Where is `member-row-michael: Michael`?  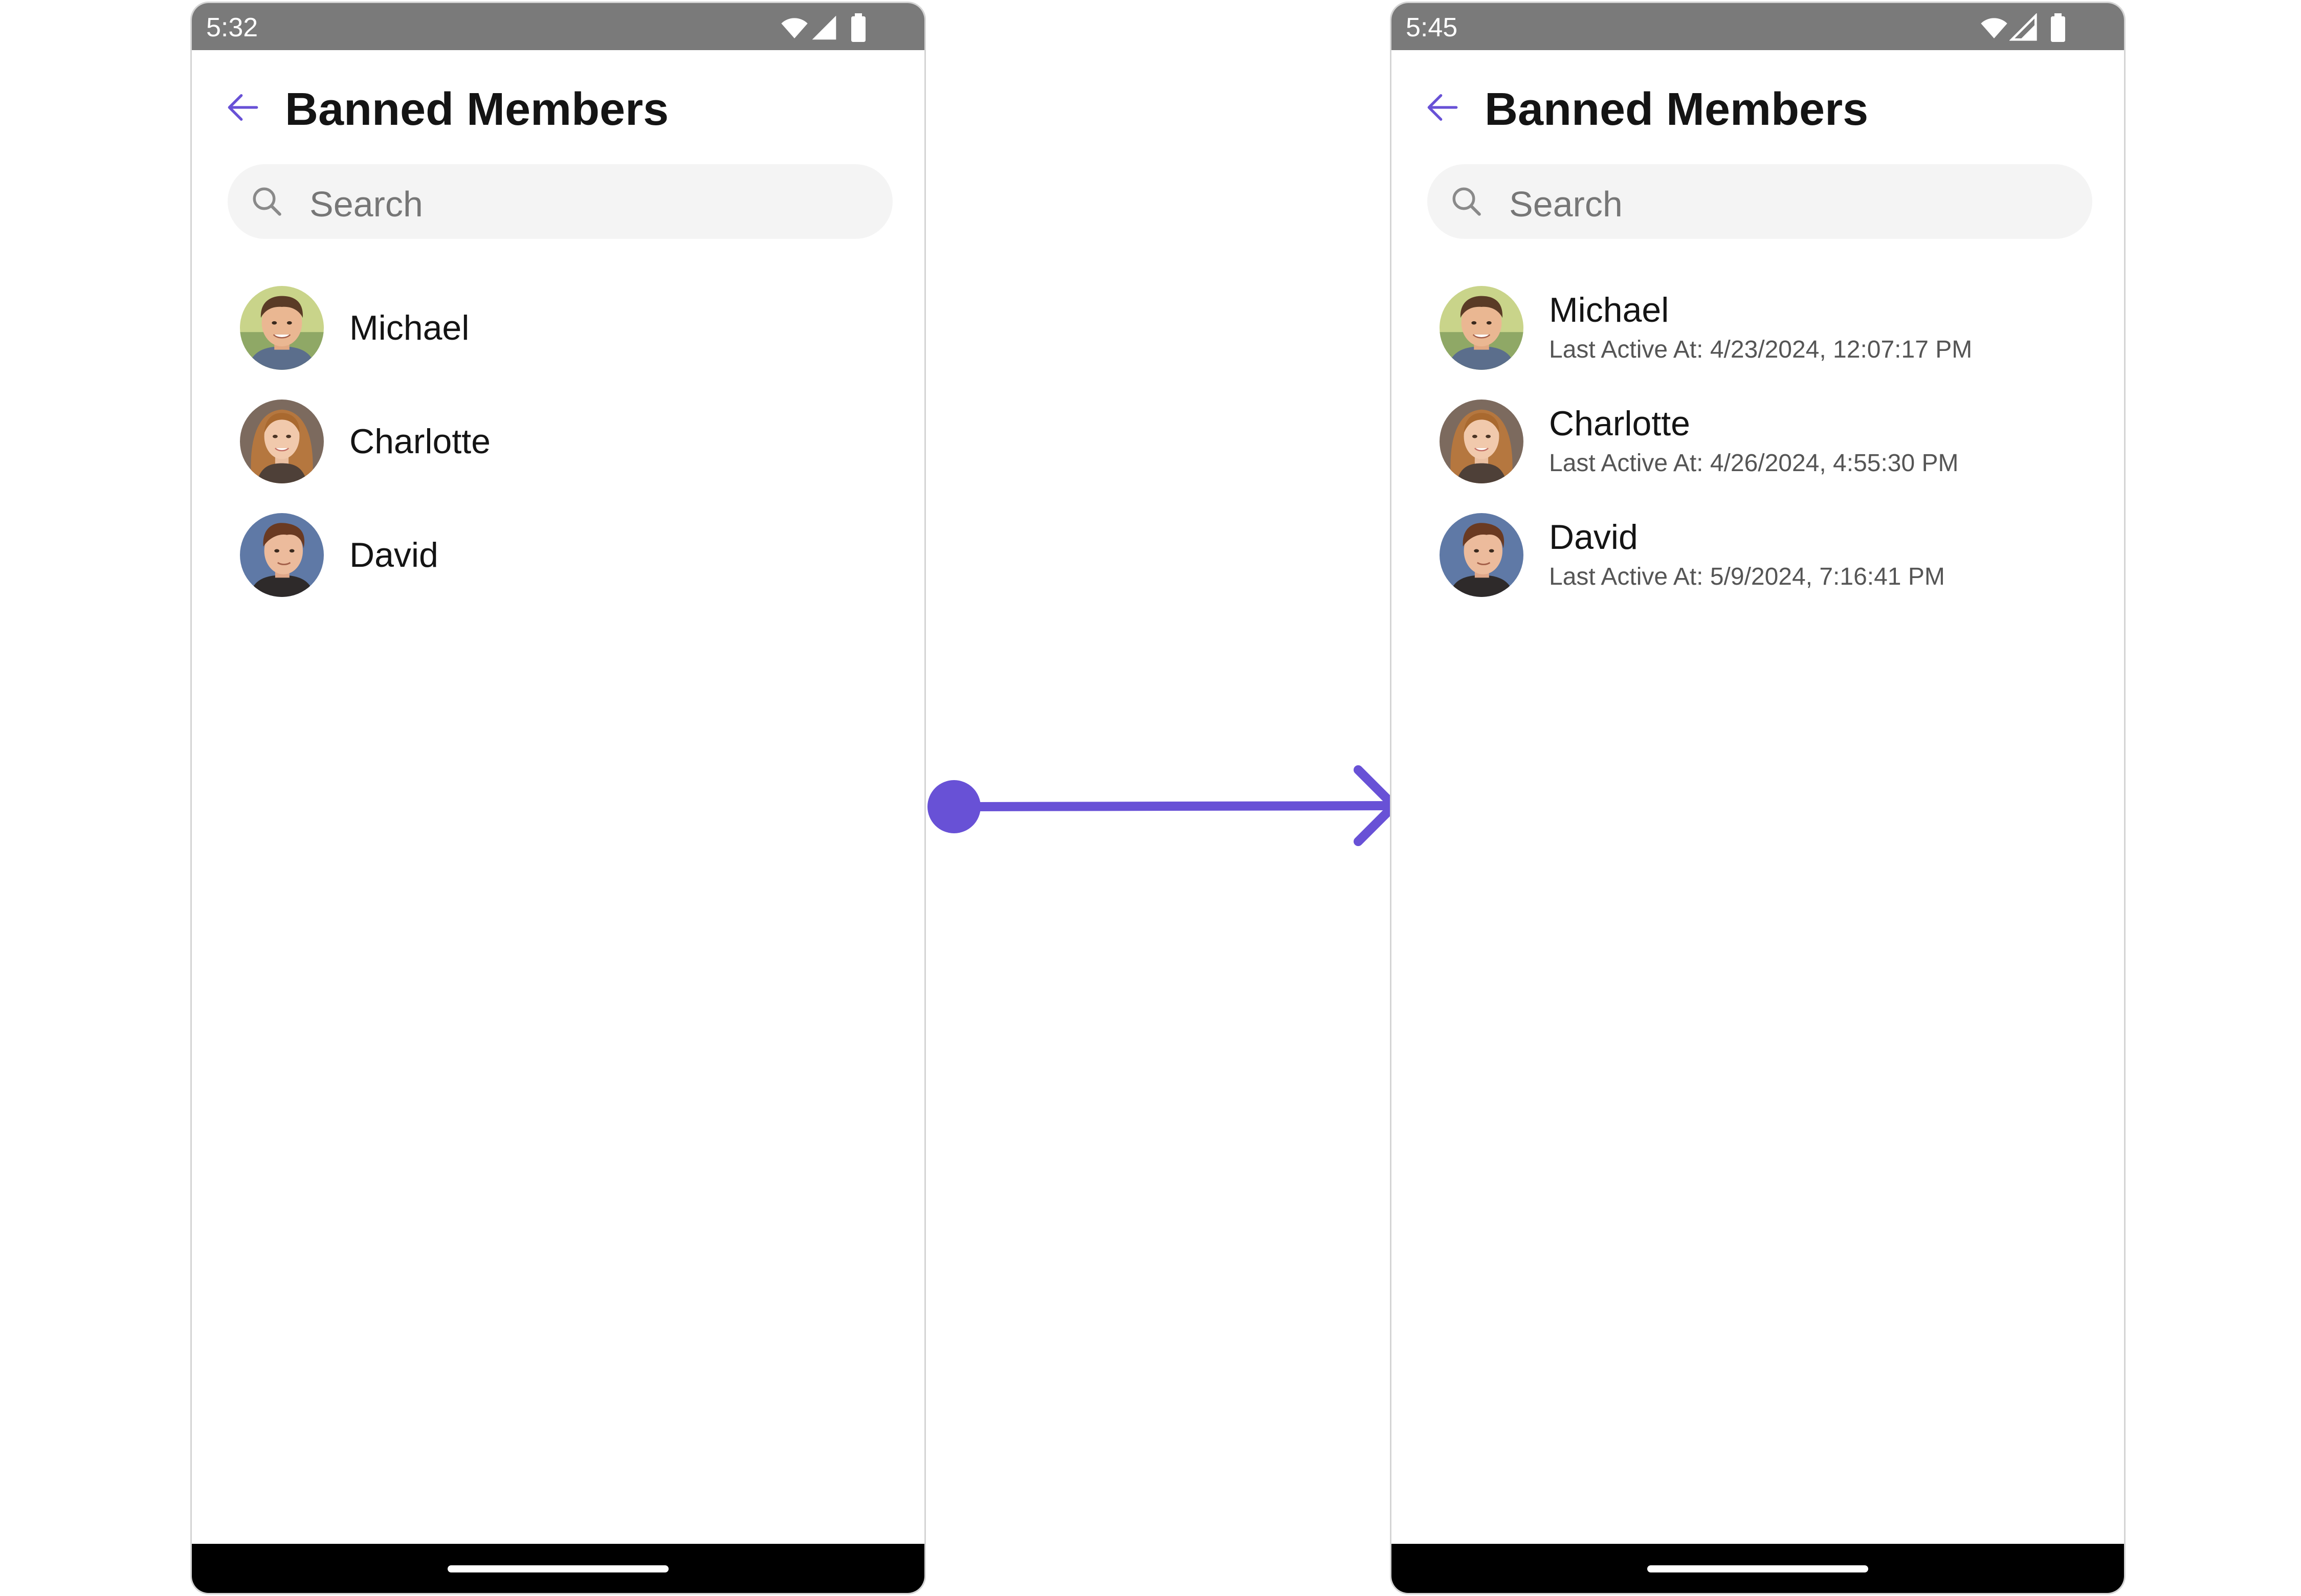
member-row-michael: Michael is located at coordinates (558, 330).